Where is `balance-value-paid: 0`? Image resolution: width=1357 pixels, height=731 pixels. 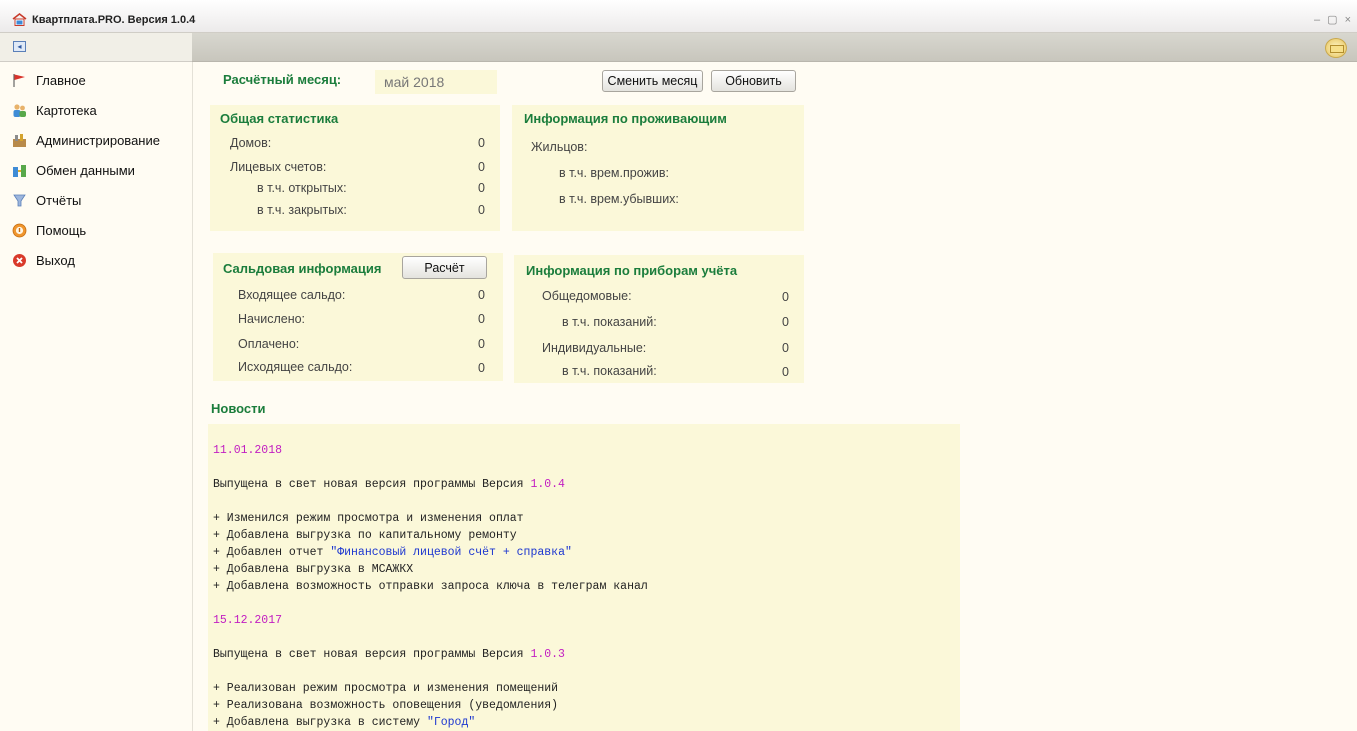 balance-value-paid: 0 is located at coordinates (481, 344).